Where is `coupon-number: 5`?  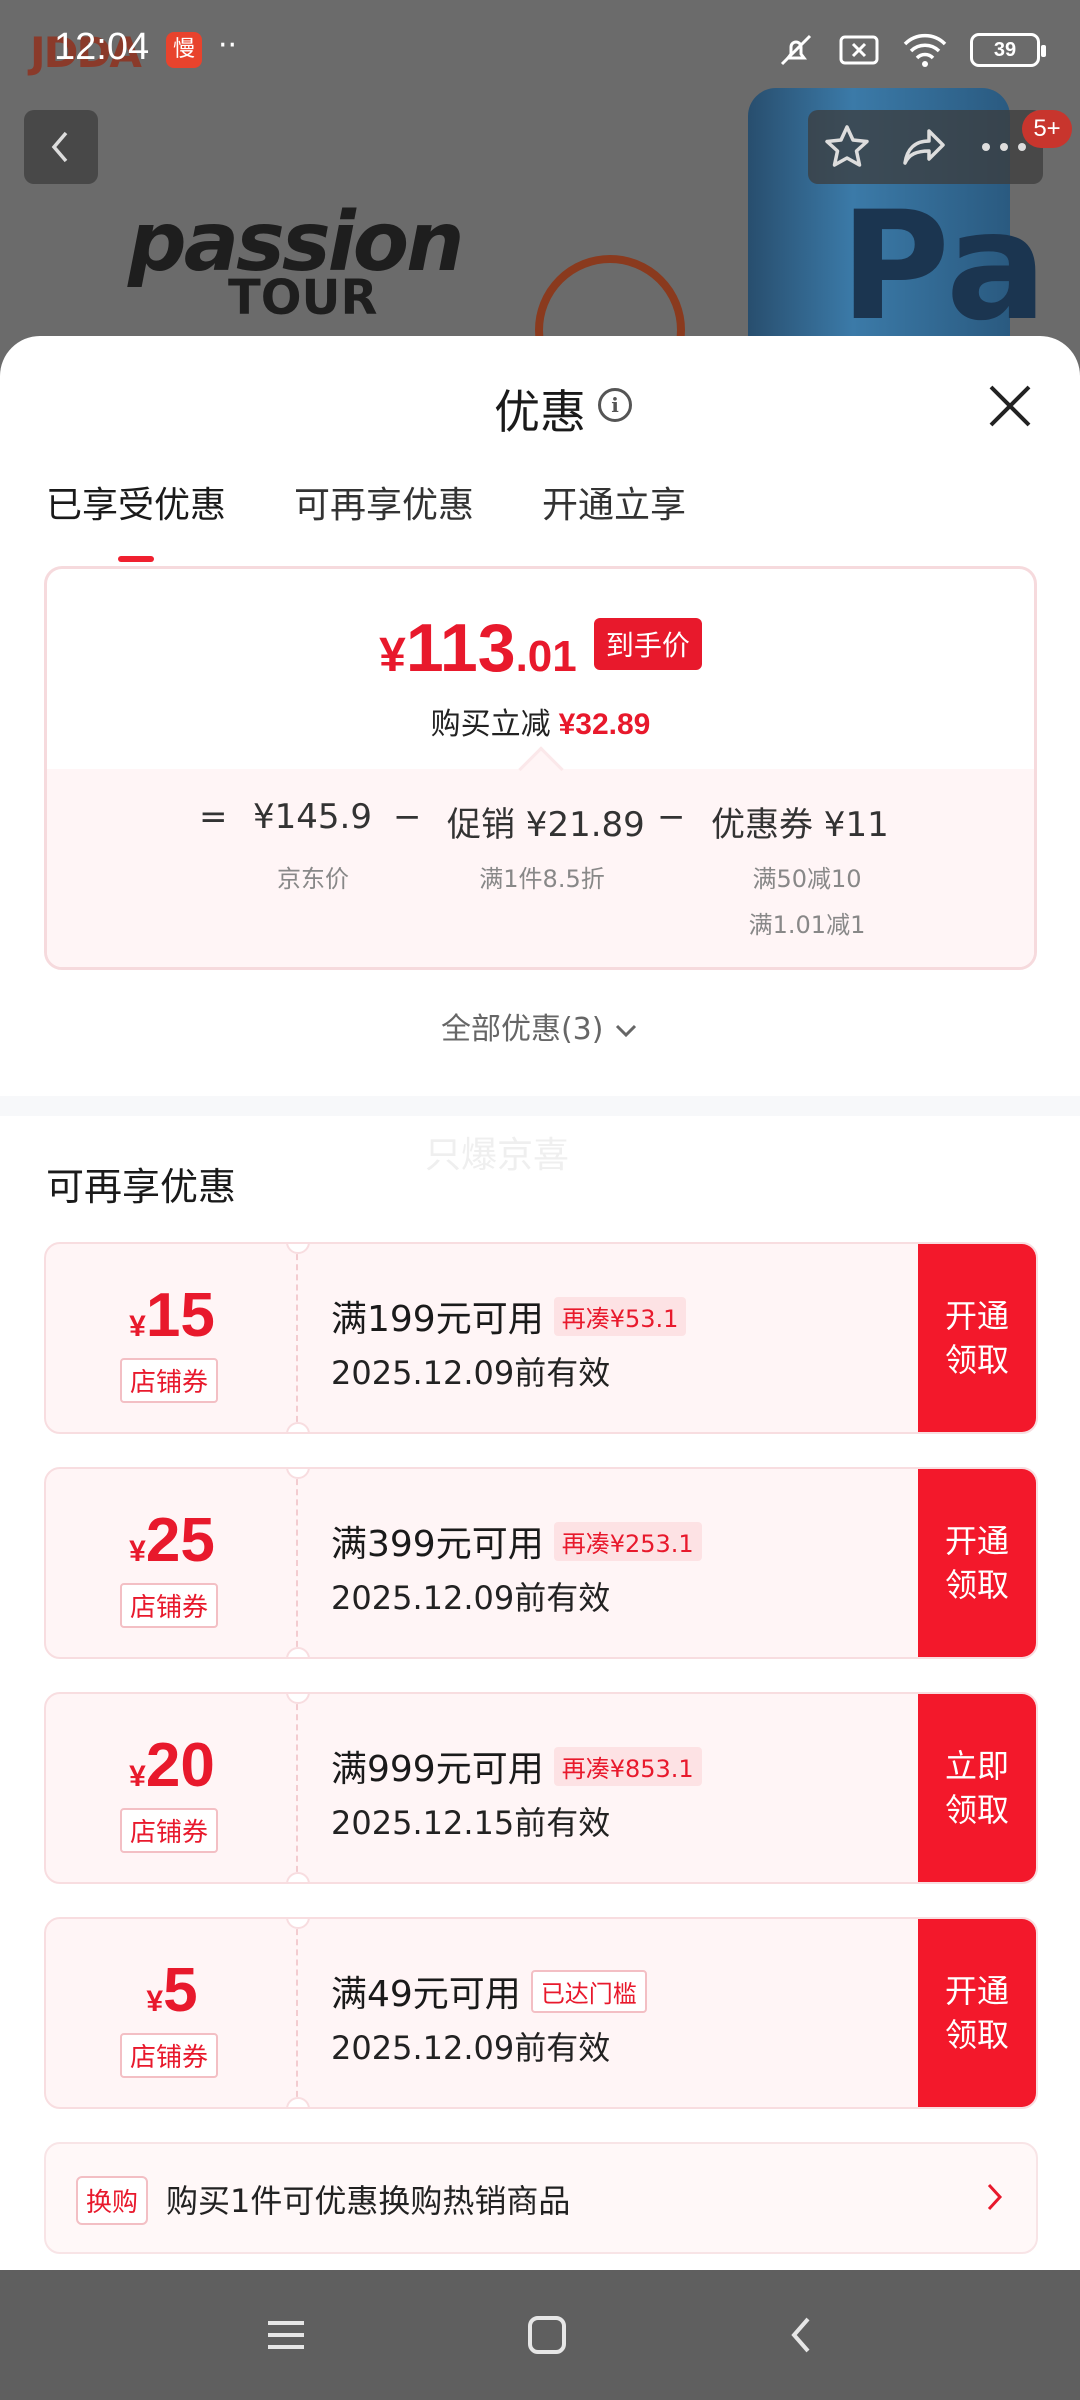
coupon-number: 5 is located at coordinates (180, 1990).